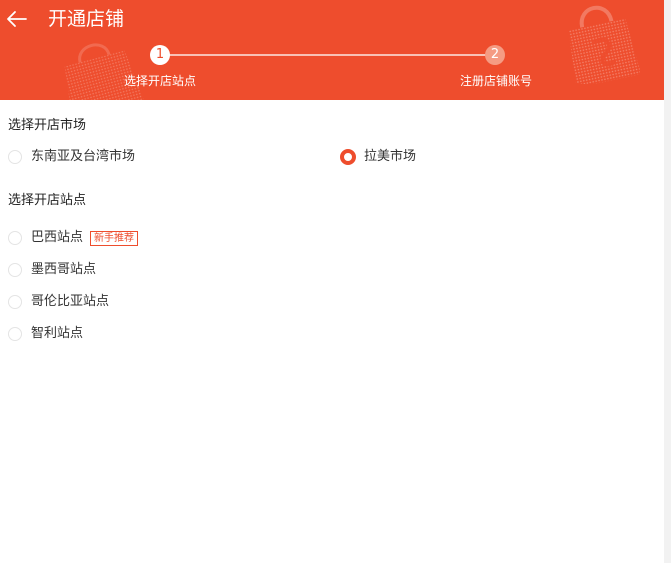 This screenshot has height=563, width=671. What do you see at coordinates (86, 19) in the screenshot?
I see `page-title: 开通店铺` at bounding box center [86, 19].